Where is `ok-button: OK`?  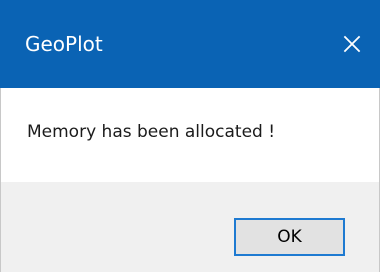 ok-button: OK is located at coordinates (289, 237).